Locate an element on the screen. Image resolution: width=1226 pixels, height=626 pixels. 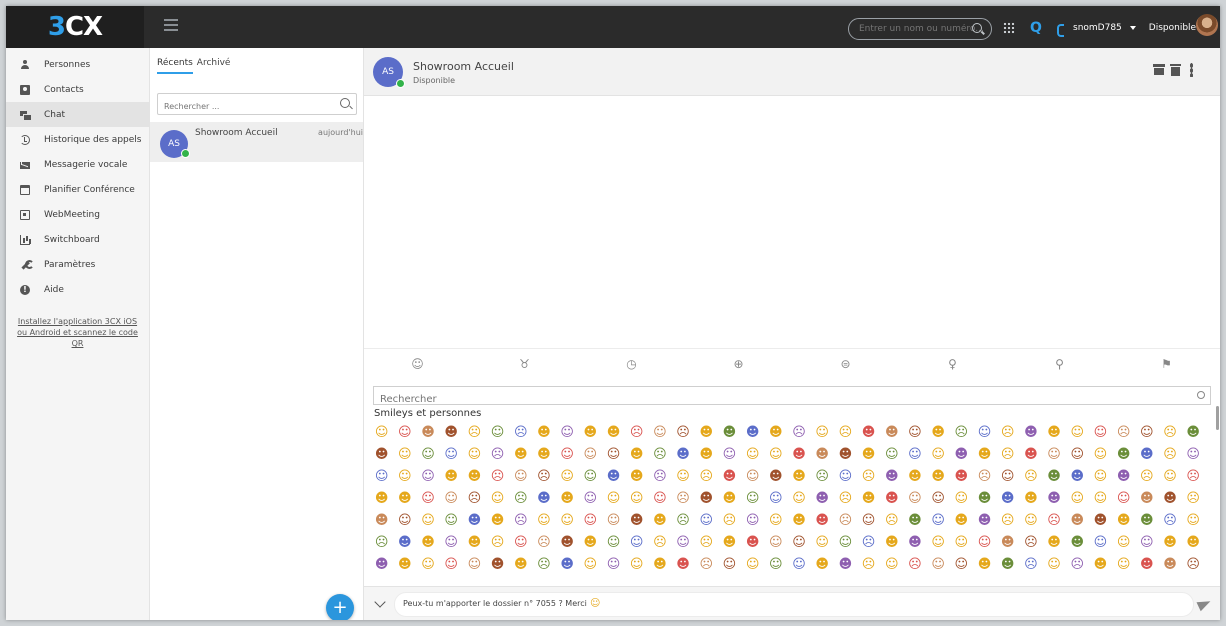
sidebar-item-chat: Chat is located at coordinates (77, 114).